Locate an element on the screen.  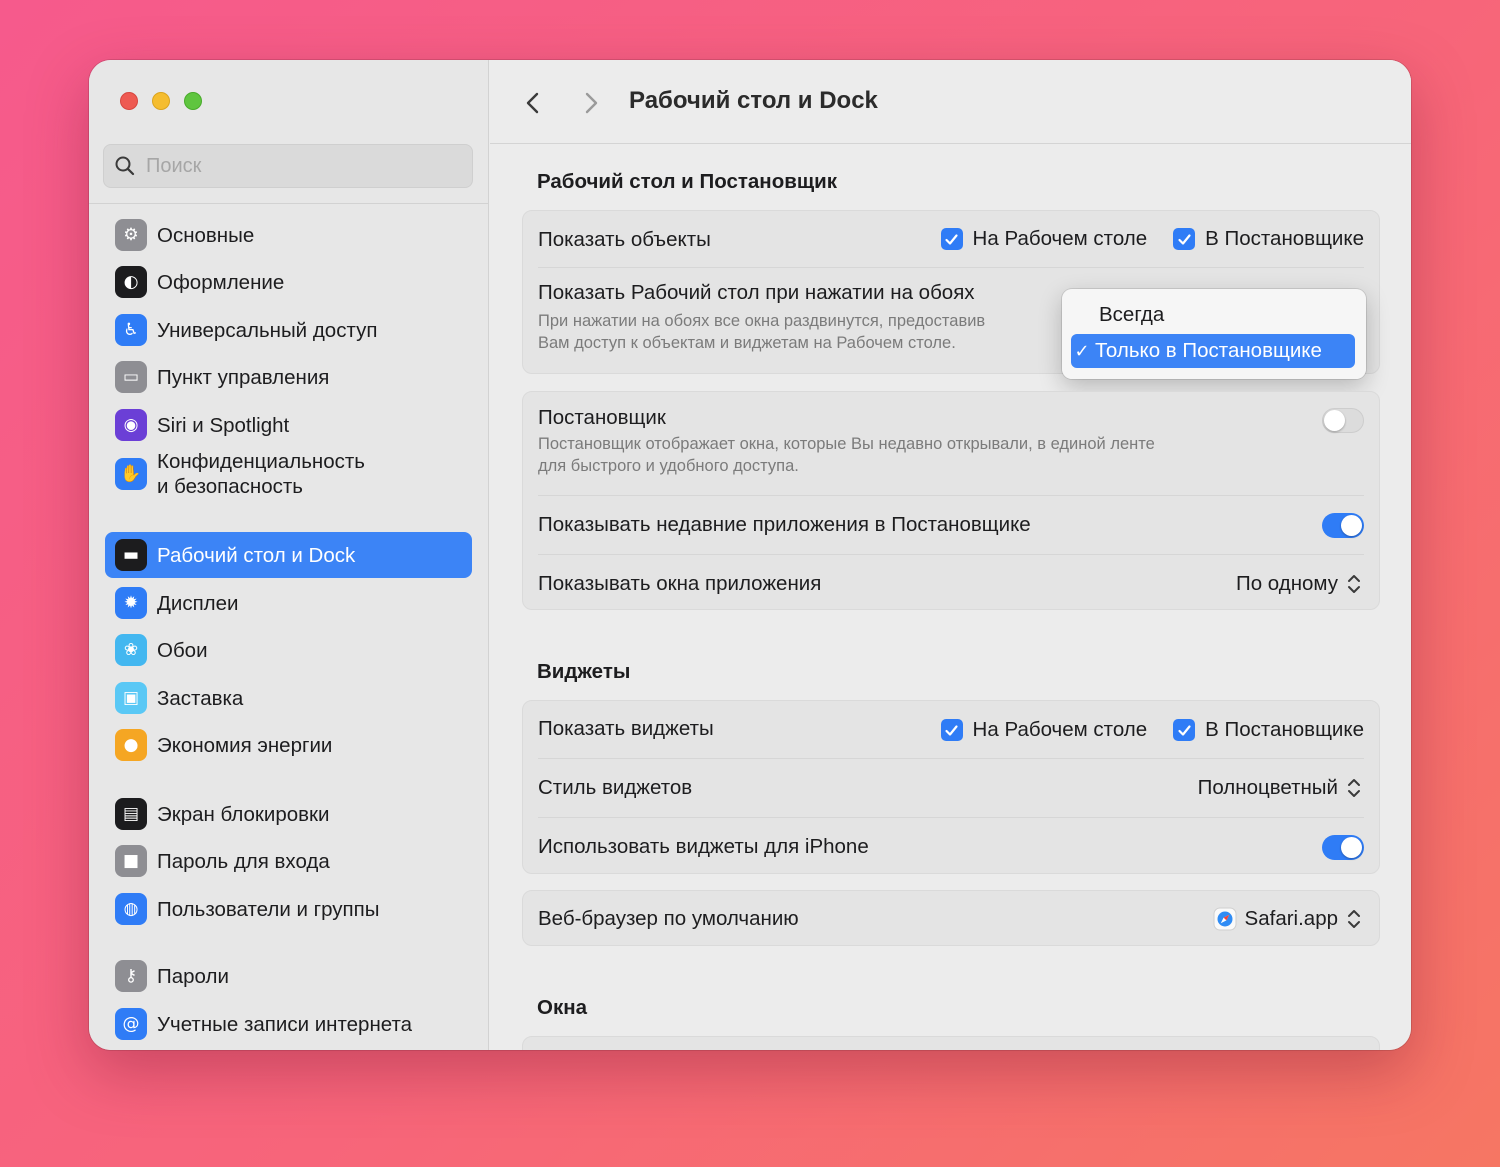
sidebar-divider is located at coordinates (289, 203).